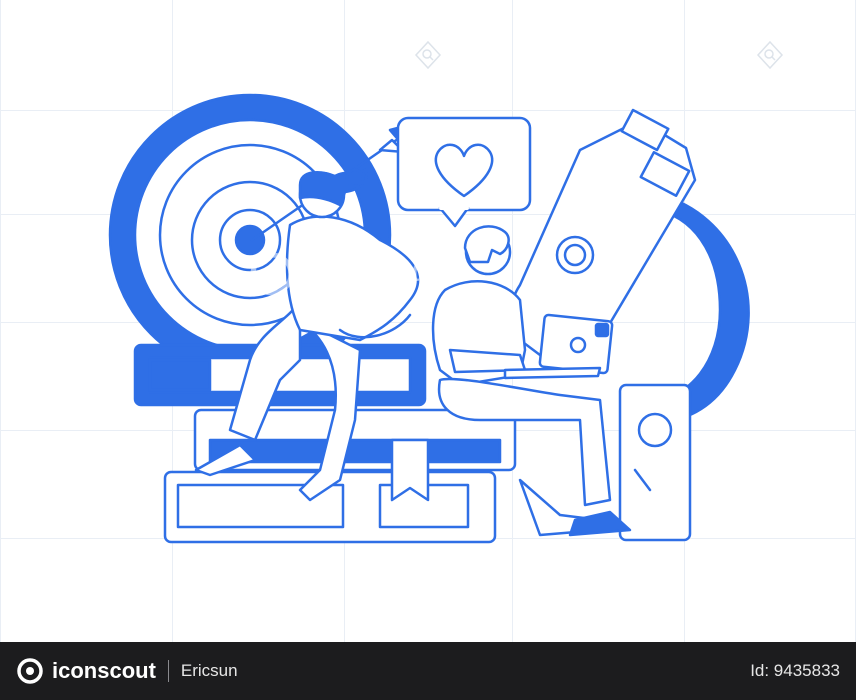 This screenshot has width=856, height=700. I want to click on footer-brand: iconscout, so click(86, 671).